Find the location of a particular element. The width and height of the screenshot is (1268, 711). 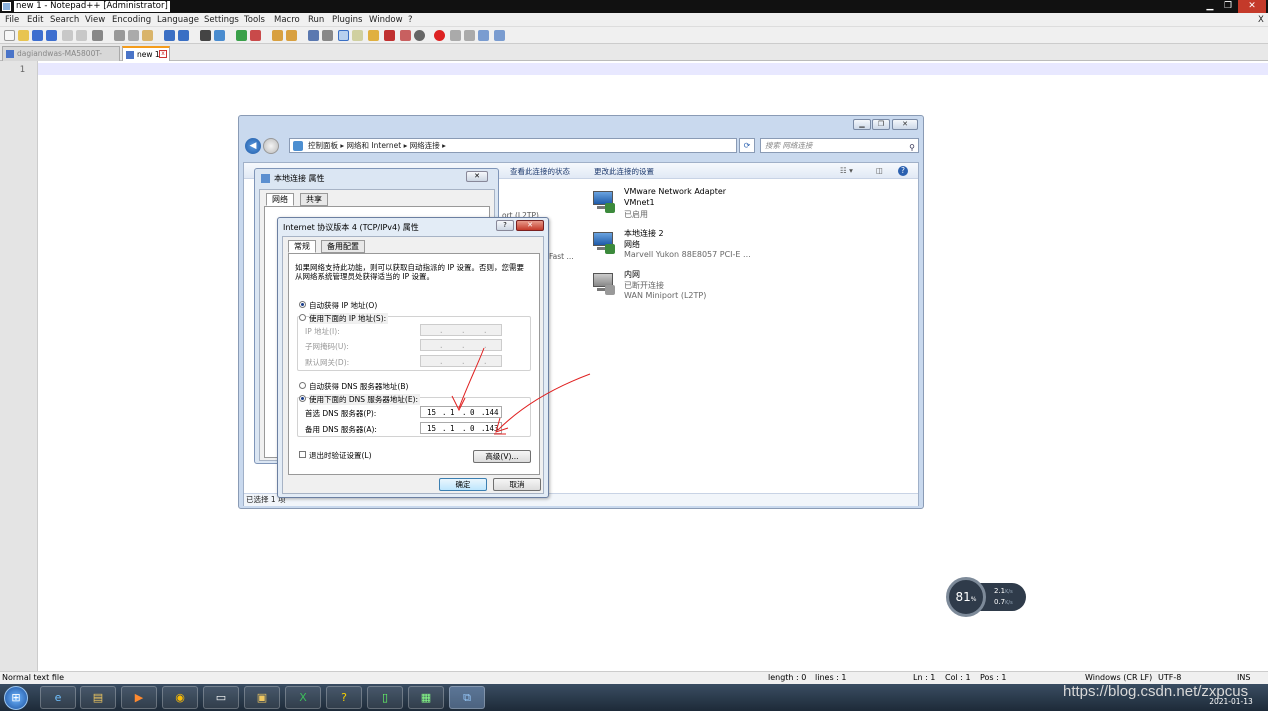

close-all-icon is located at coordinates (81, 35).